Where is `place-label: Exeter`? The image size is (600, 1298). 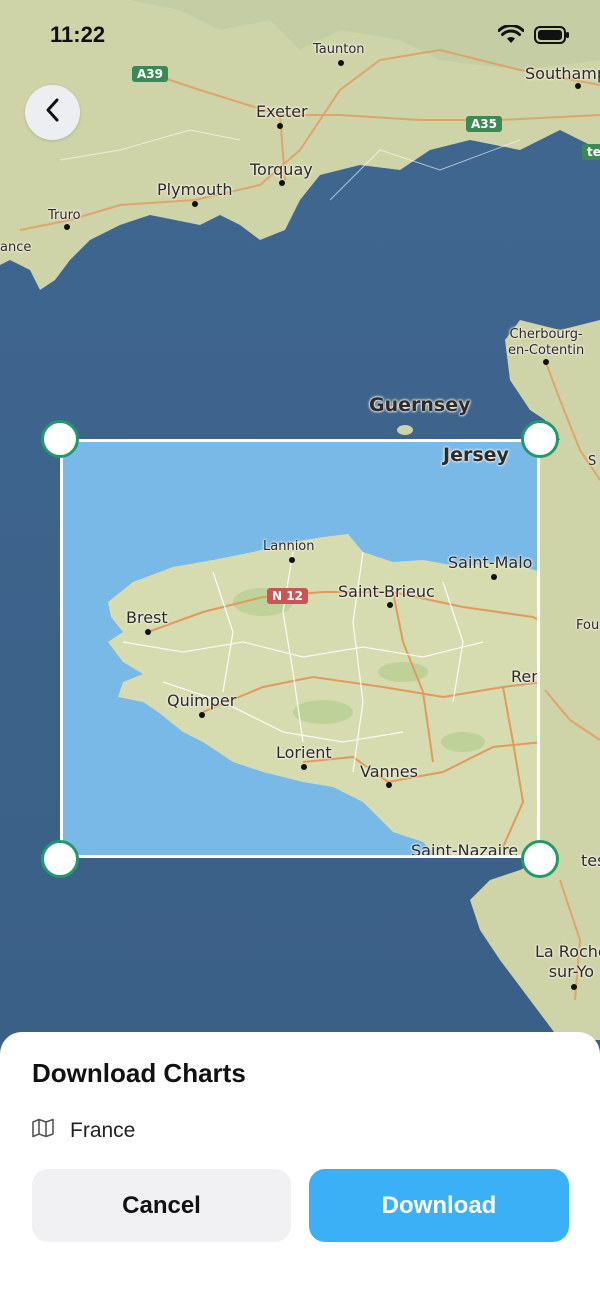
place-label: Exeter is located at coordinates (282, 111).